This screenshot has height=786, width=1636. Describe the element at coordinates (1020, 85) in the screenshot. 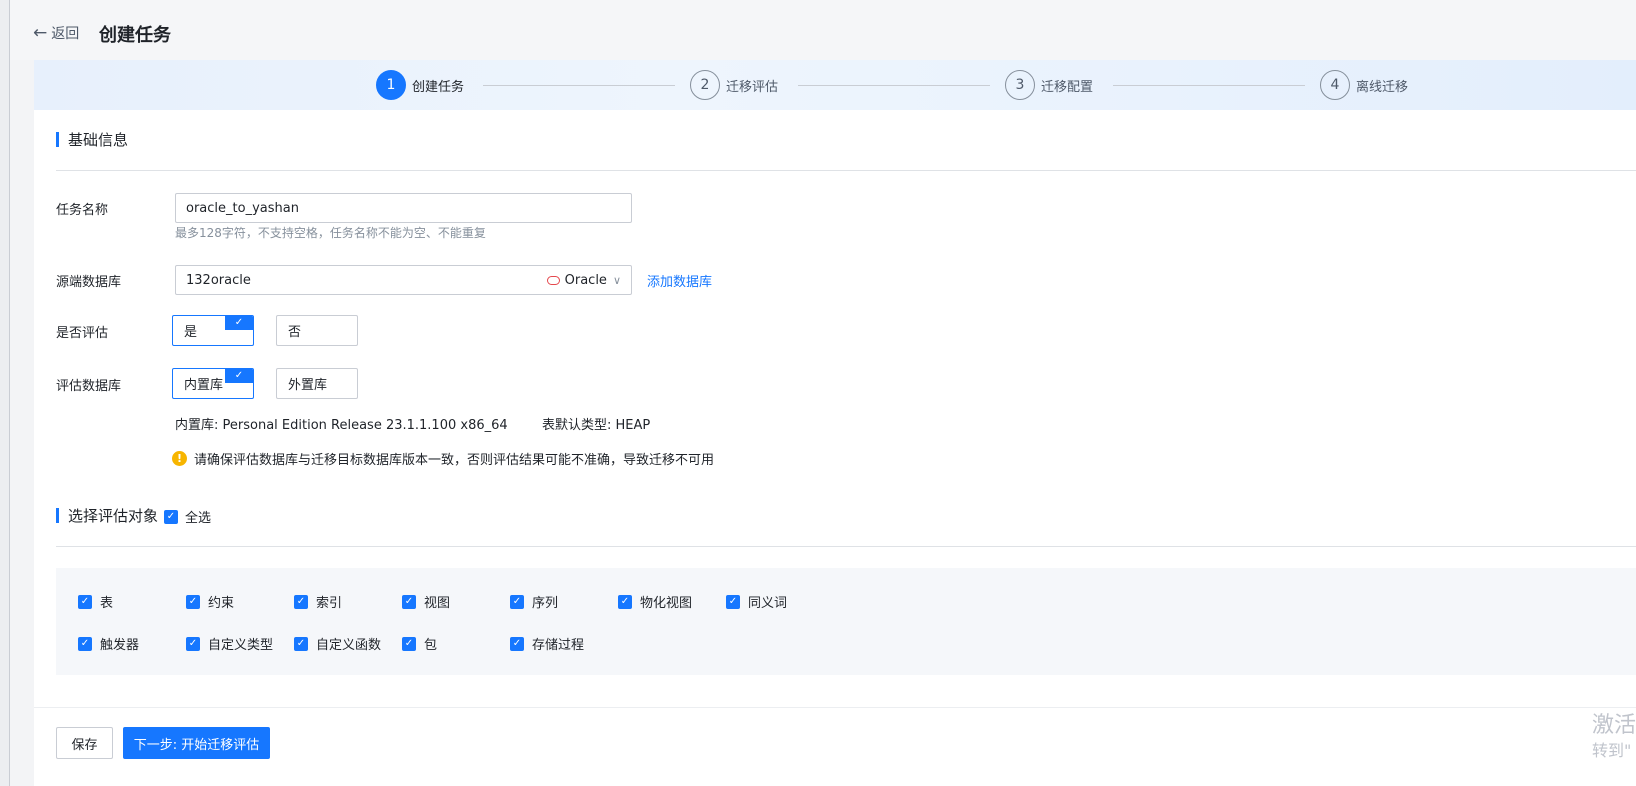

I see `step-number: 3` at that location.